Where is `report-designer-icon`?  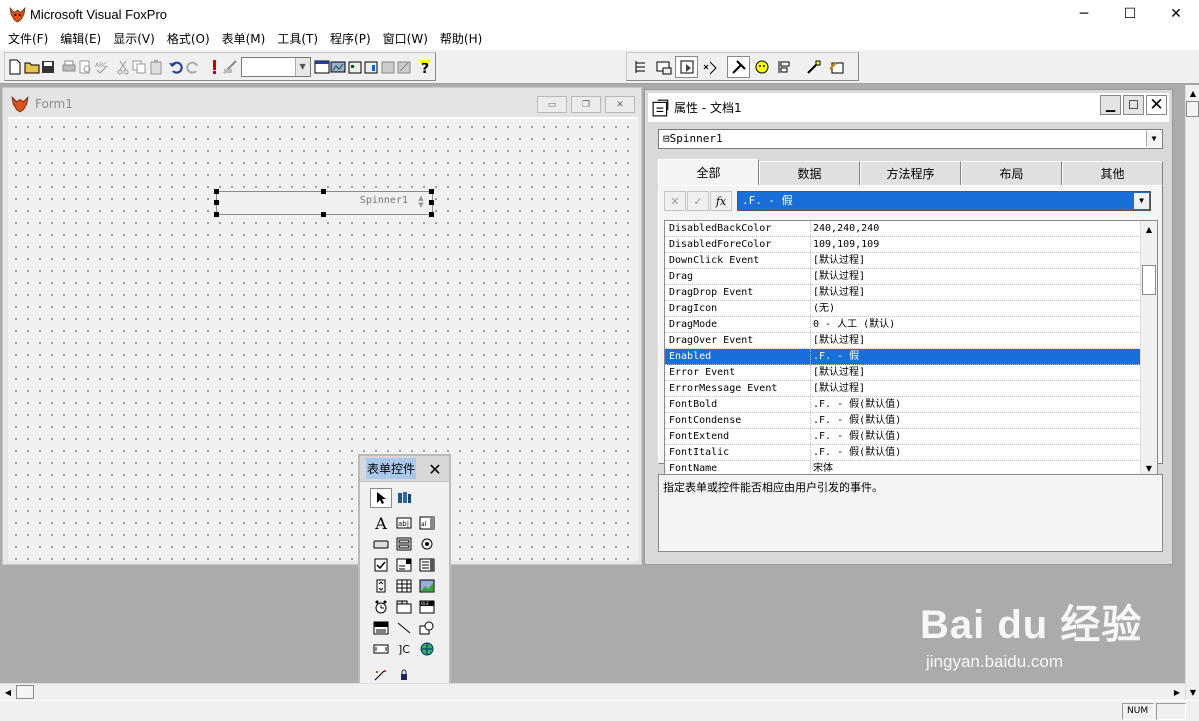
report-designer-icon is located at coordinates (371, 67).